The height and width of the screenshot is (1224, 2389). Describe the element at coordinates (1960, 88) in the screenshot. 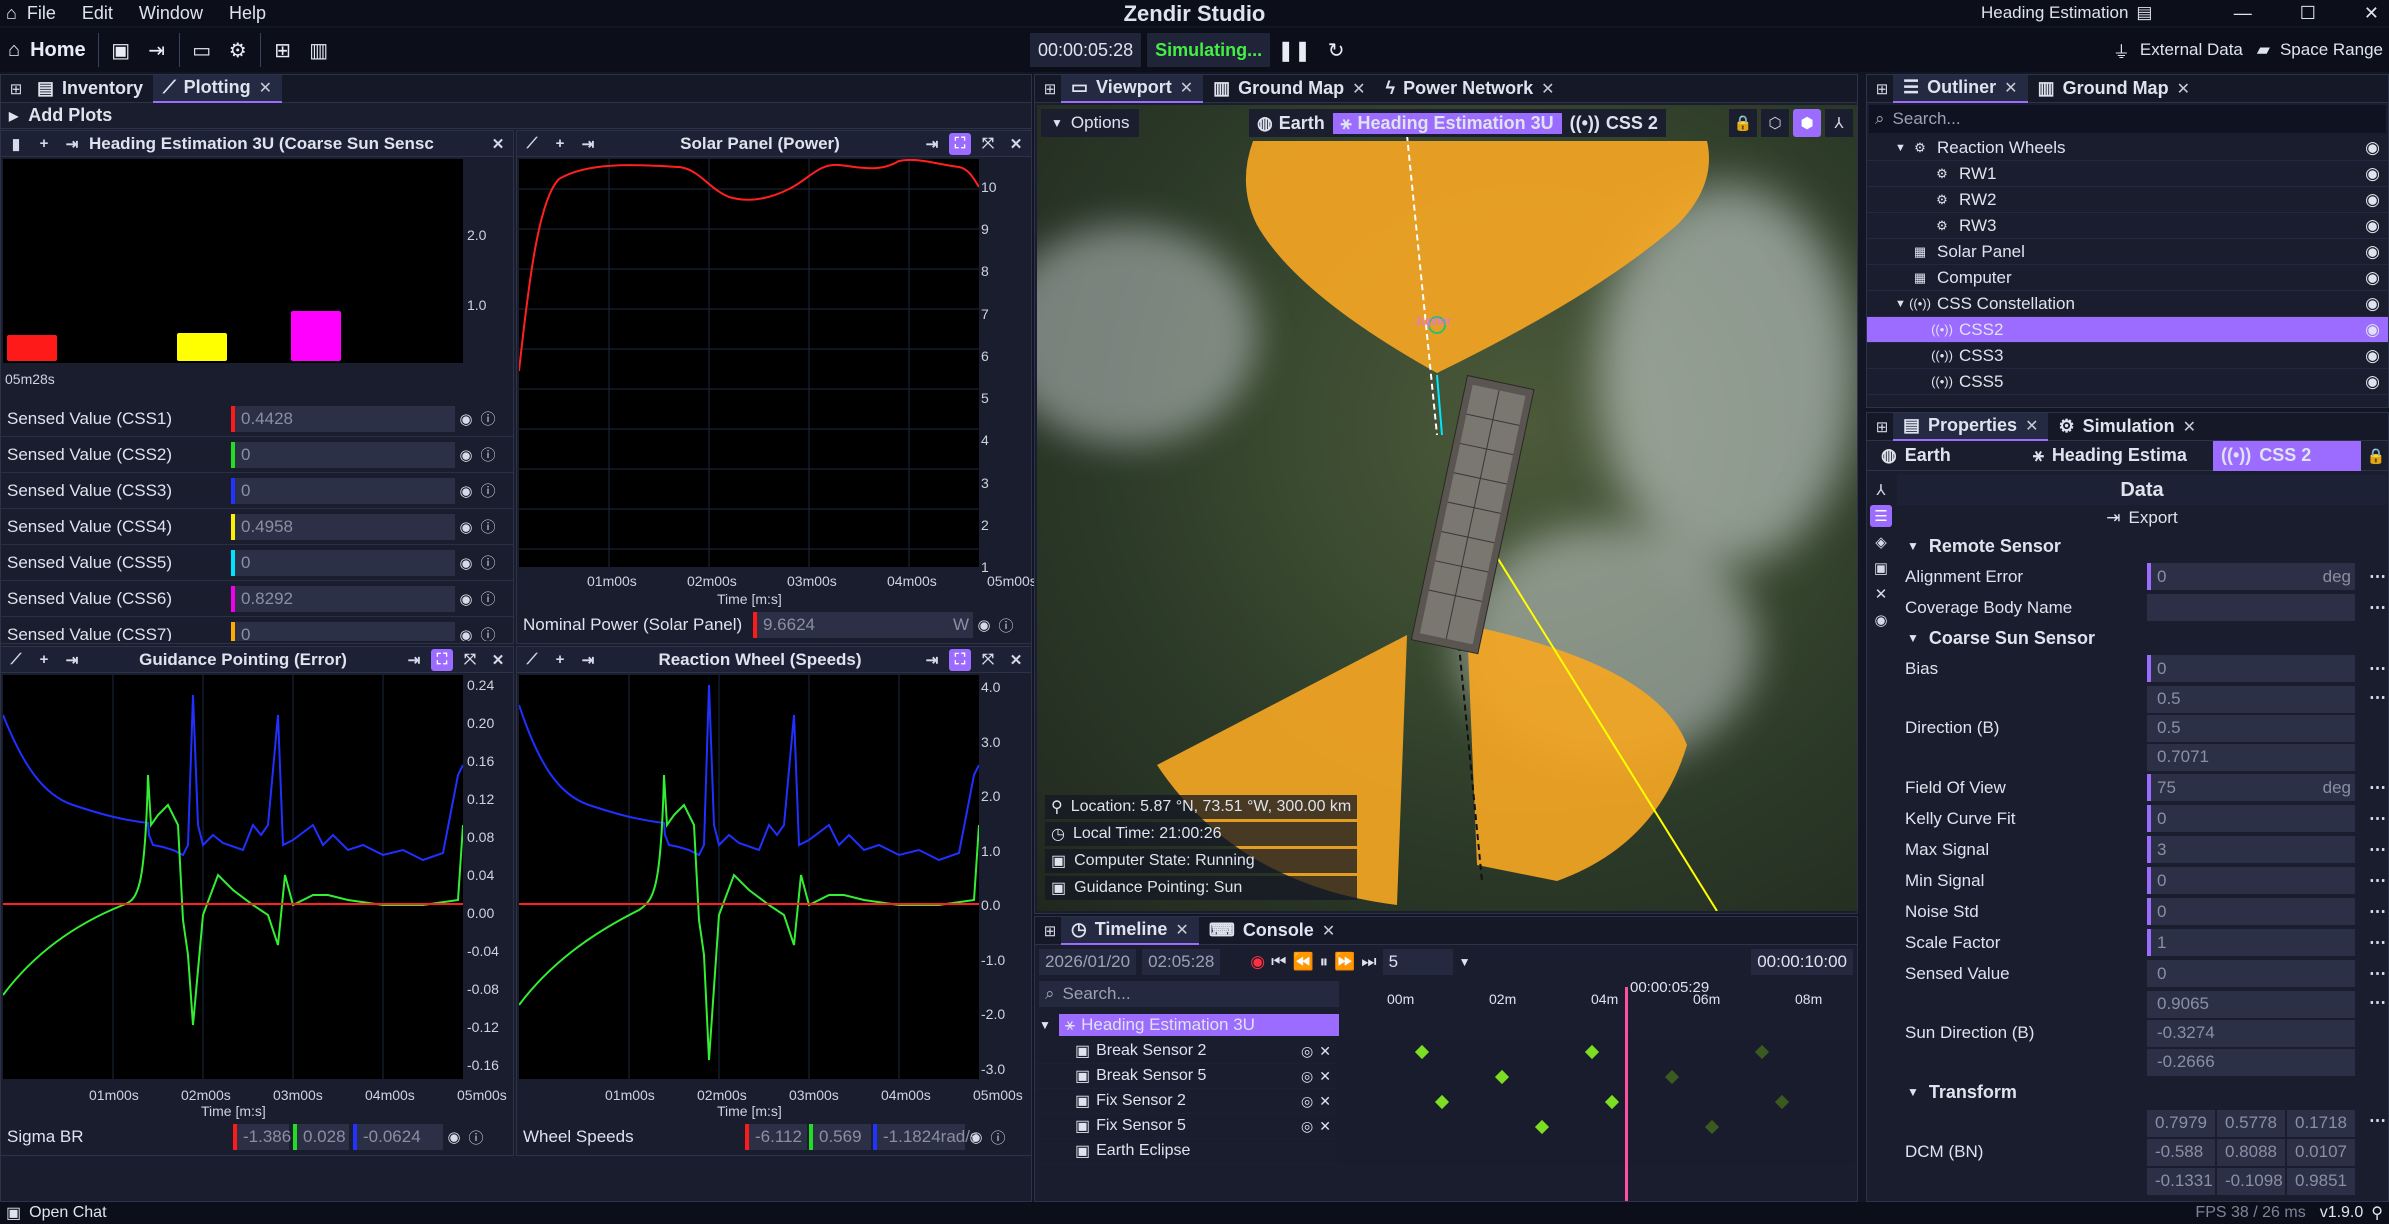

I see `tab-outliner: ☰ Outliner ✕` at that location.